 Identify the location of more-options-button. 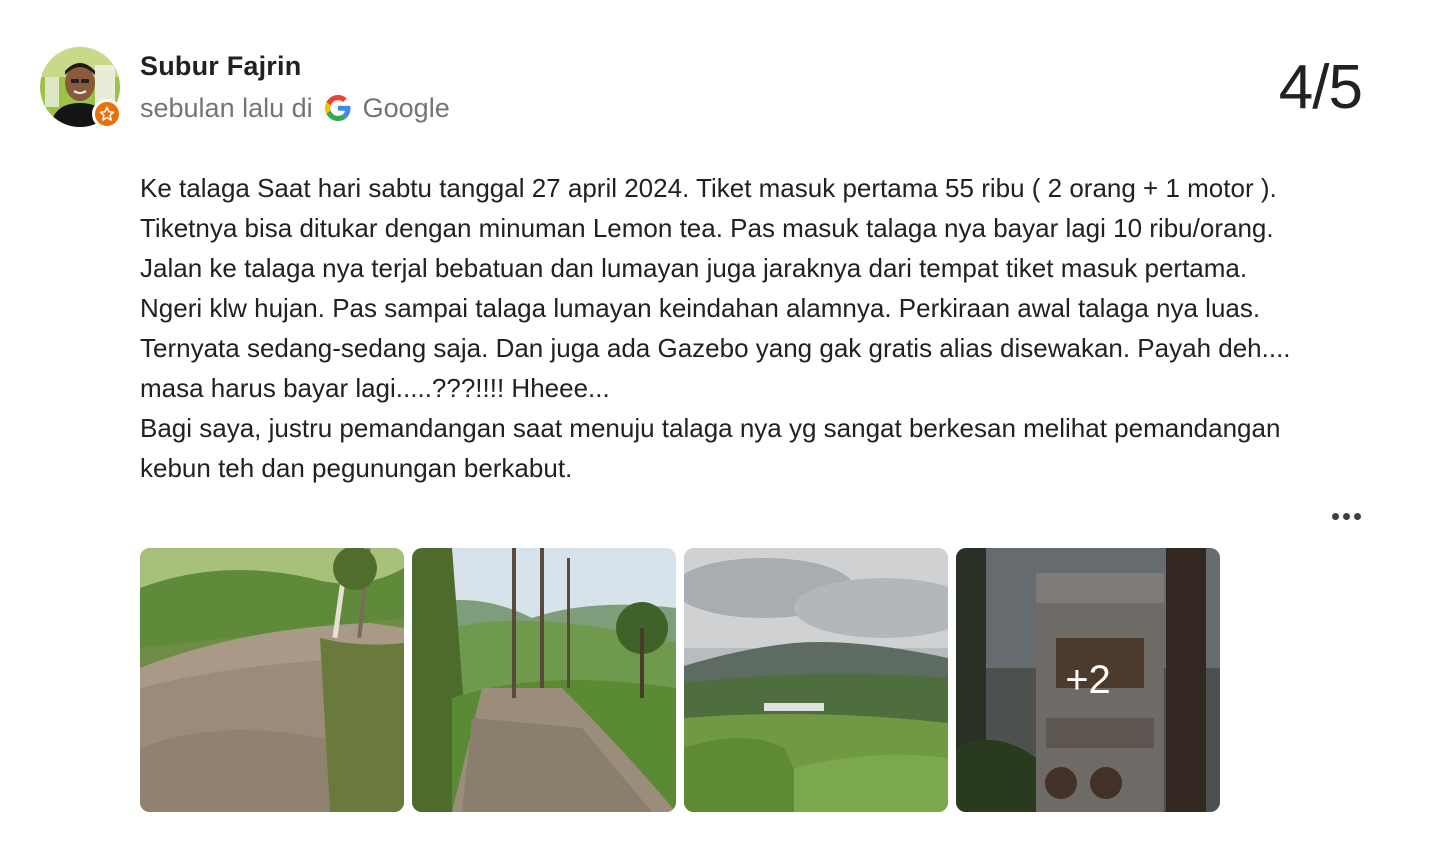
(1346, 516).